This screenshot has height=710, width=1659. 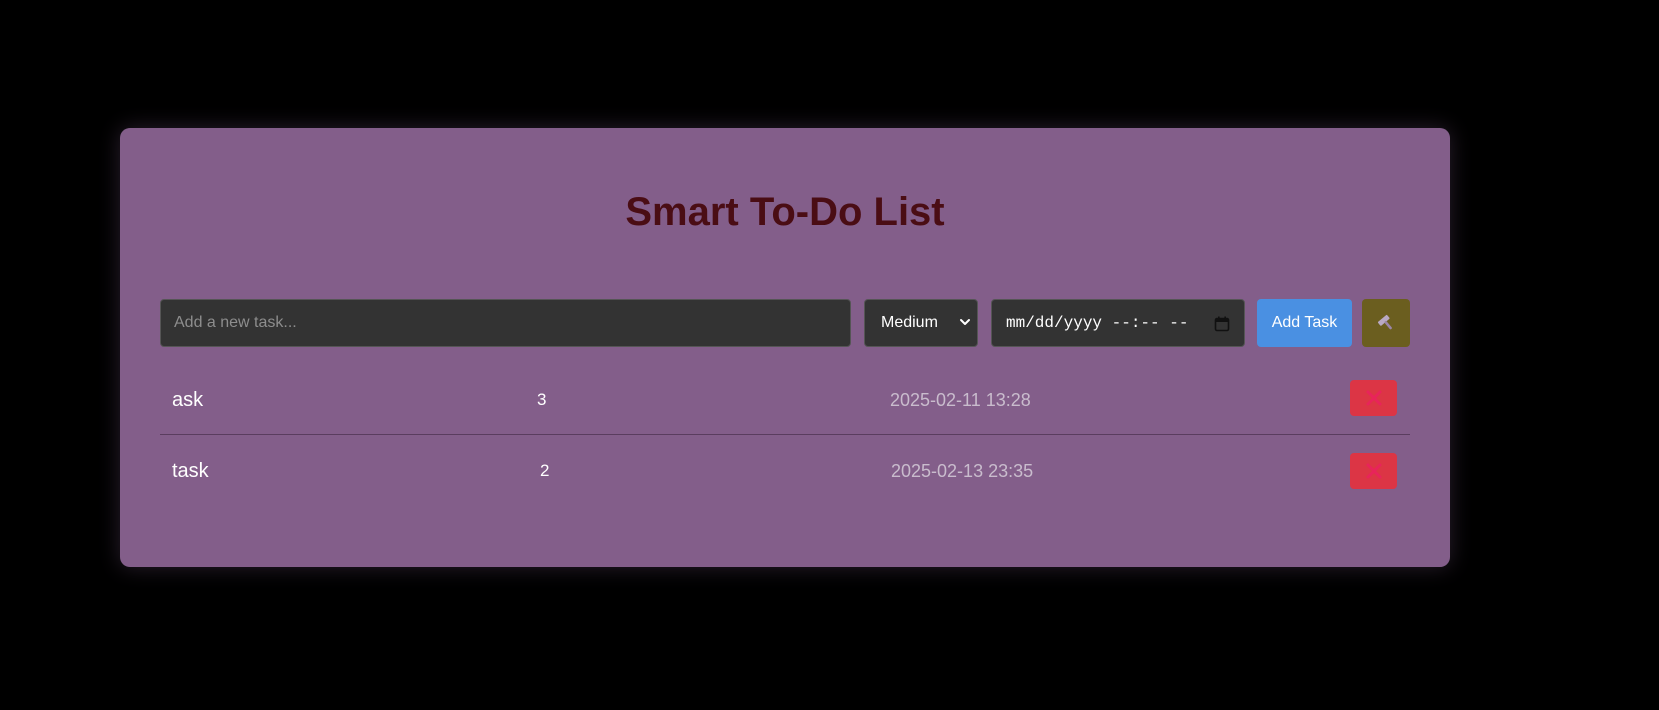 I want to click on task-row: ask 3 2025-02-11 13:28, so click(x=785, y=398).